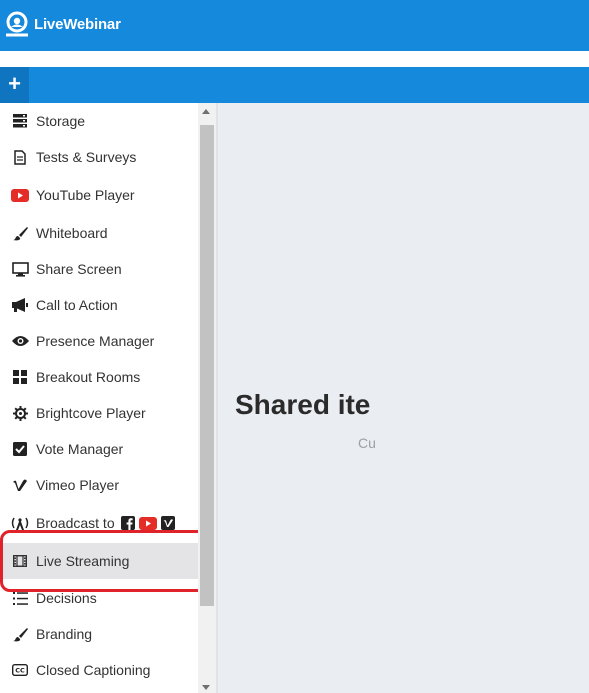 The image size is (589, 693). What do you see at coordinates (85, 195) in the screenshot?
I see `sidebar-item-label: YouTube Player` at bounding box center [85, 195].